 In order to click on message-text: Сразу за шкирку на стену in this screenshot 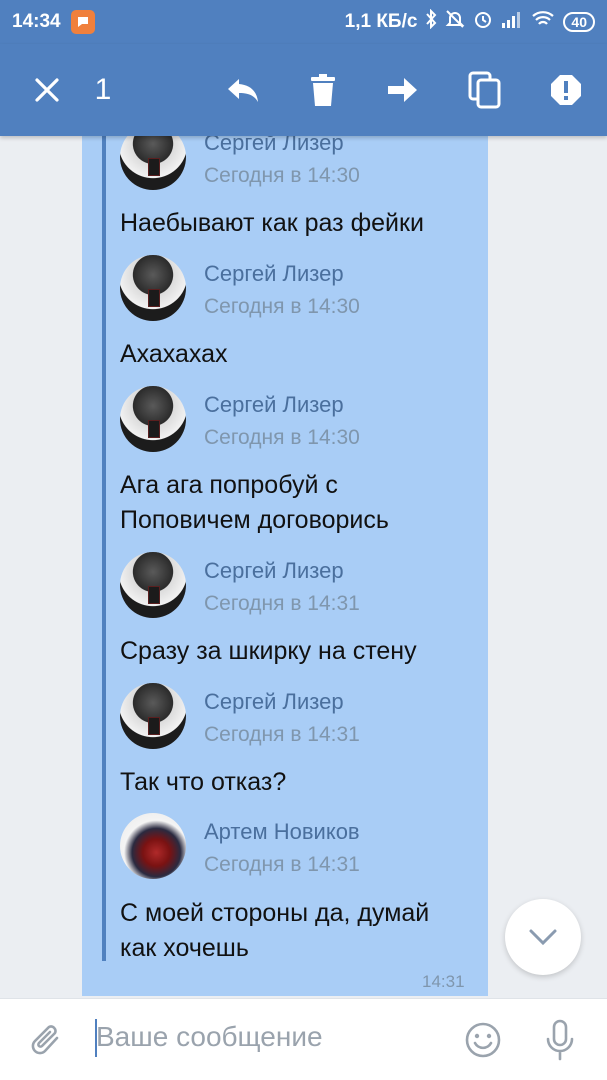, I will do `click(268, 651)`.